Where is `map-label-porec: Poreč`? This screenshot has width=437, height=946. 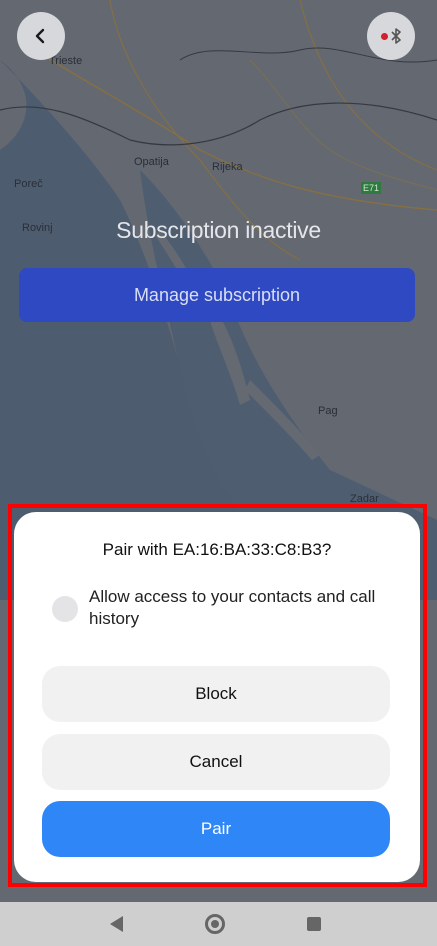 map-label-porec: Poreč is located at coordinates (28, 184).